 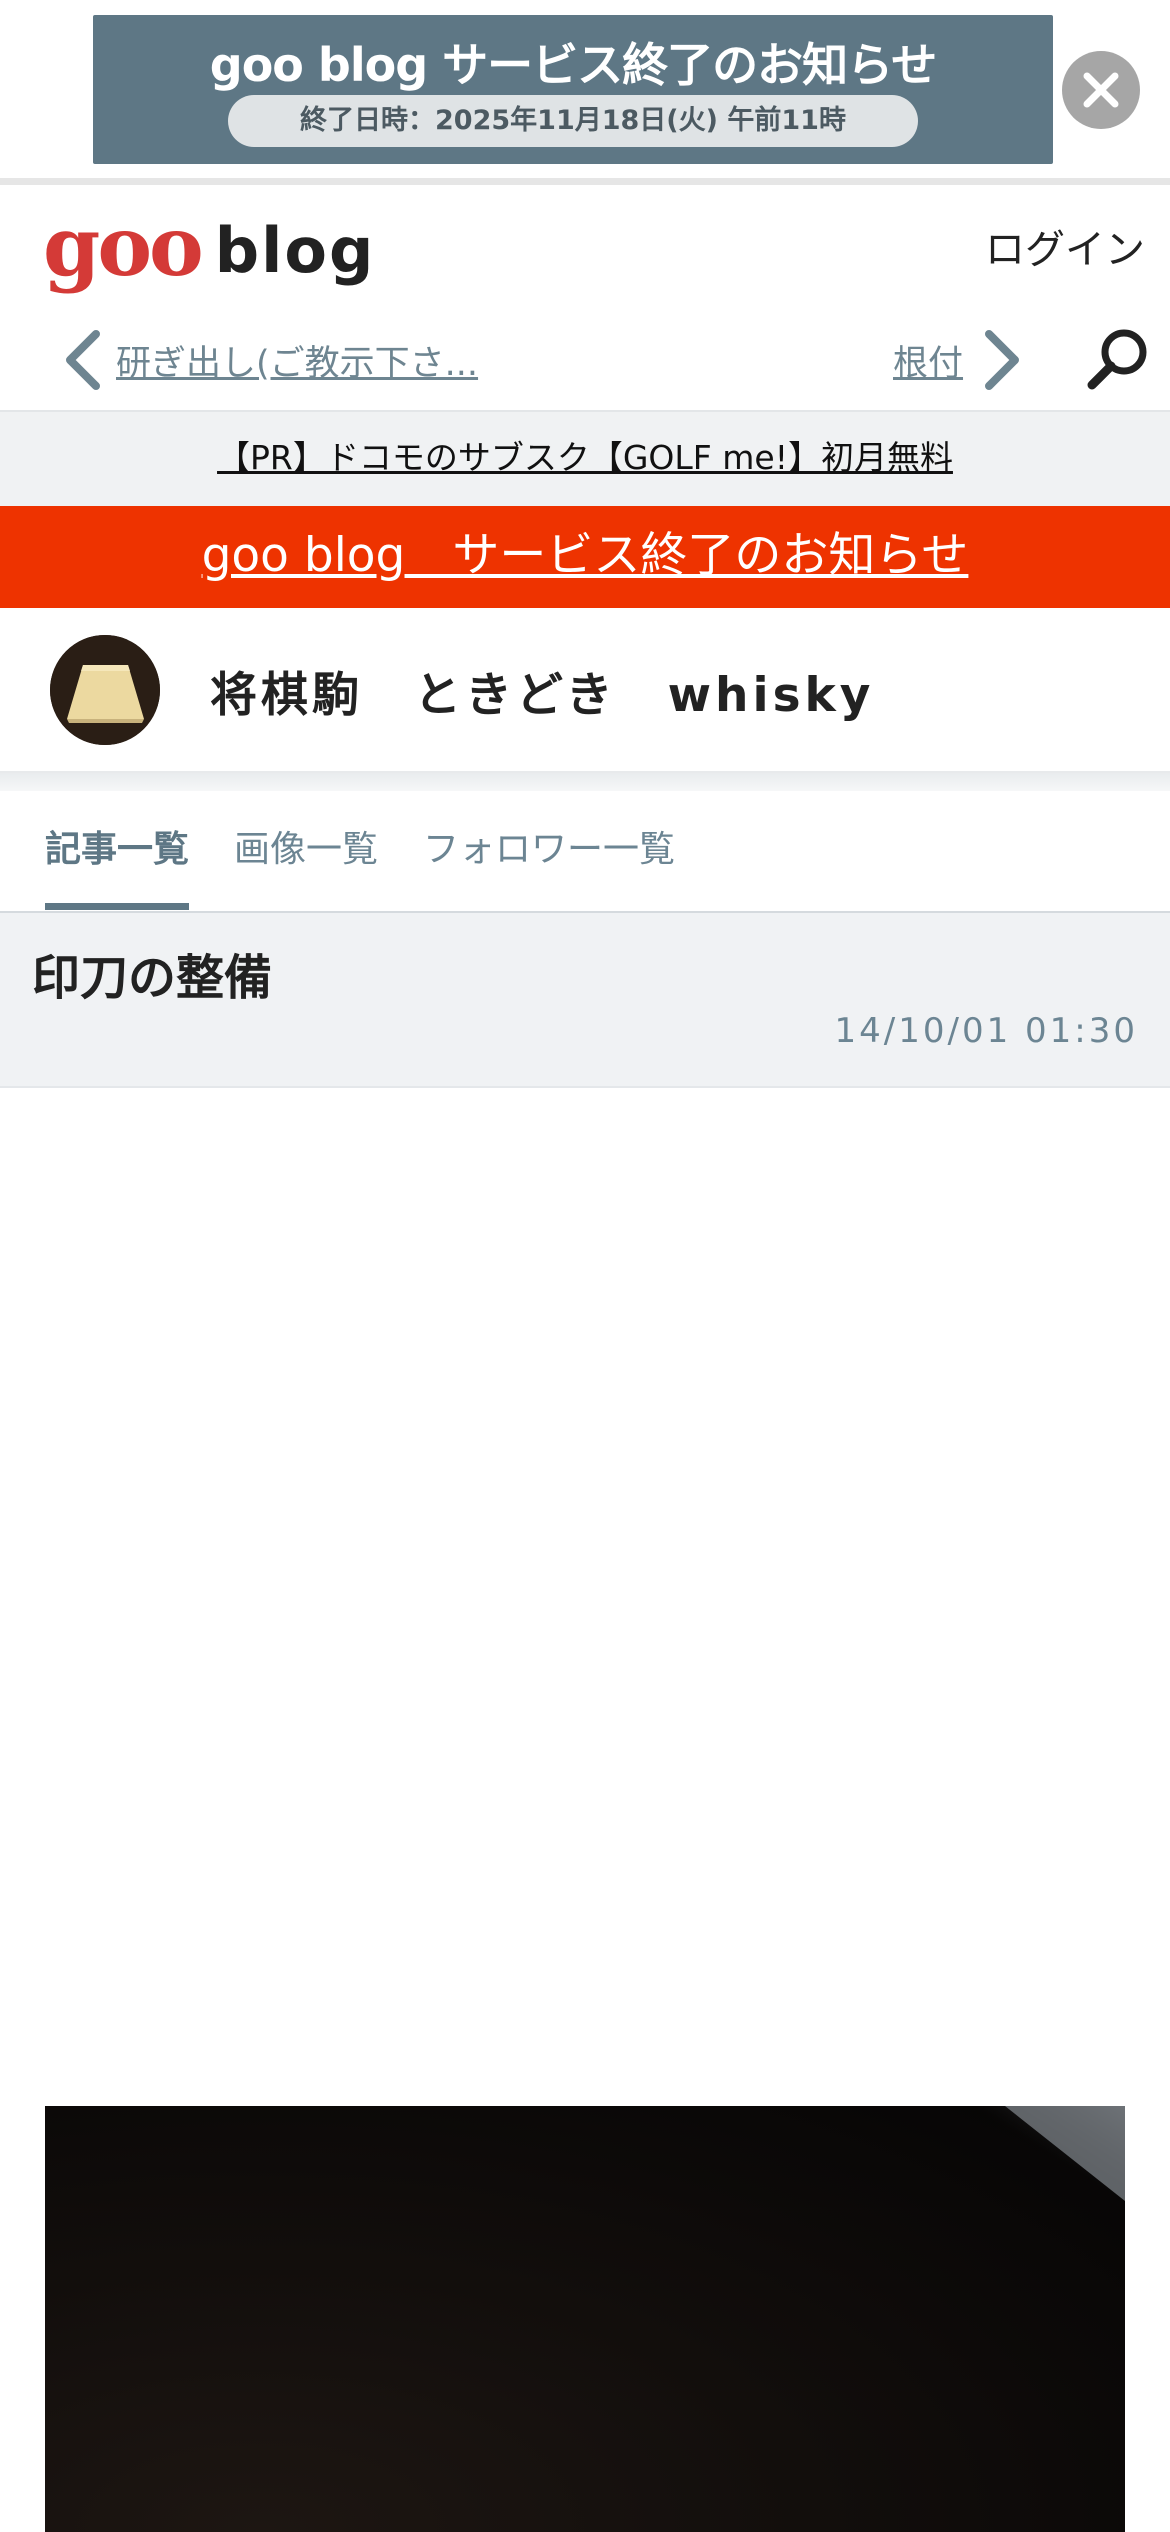 I want to click on blog-tabs: 記事一覧 画像一覧 フォロワー一覧, so click(x=585, y=852).